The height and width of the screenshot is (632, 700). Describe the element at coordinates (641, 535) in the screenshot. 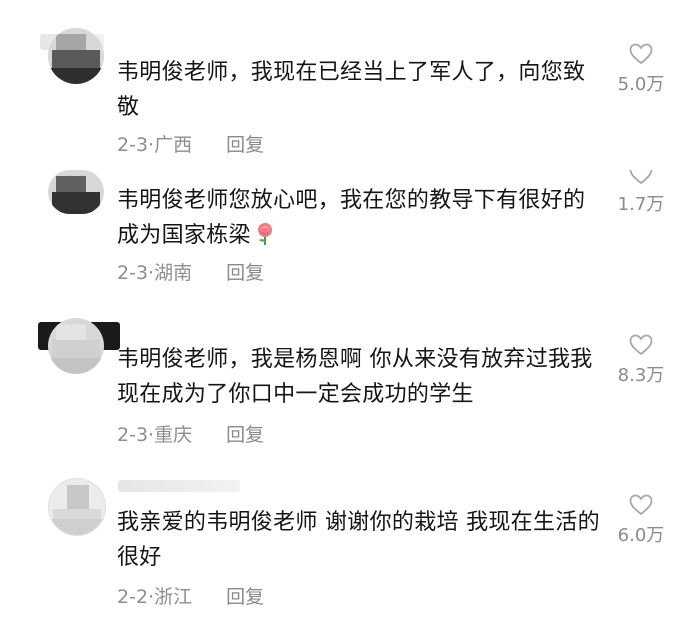

I see `like-count: 6.0万` at that location.